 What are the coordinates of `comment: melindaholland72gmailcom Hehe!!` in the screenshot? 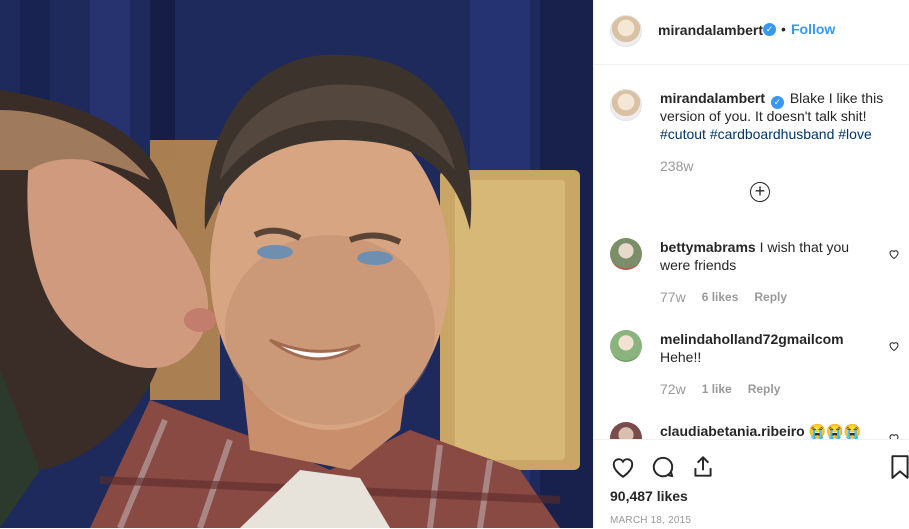 It's located at (765, 348).